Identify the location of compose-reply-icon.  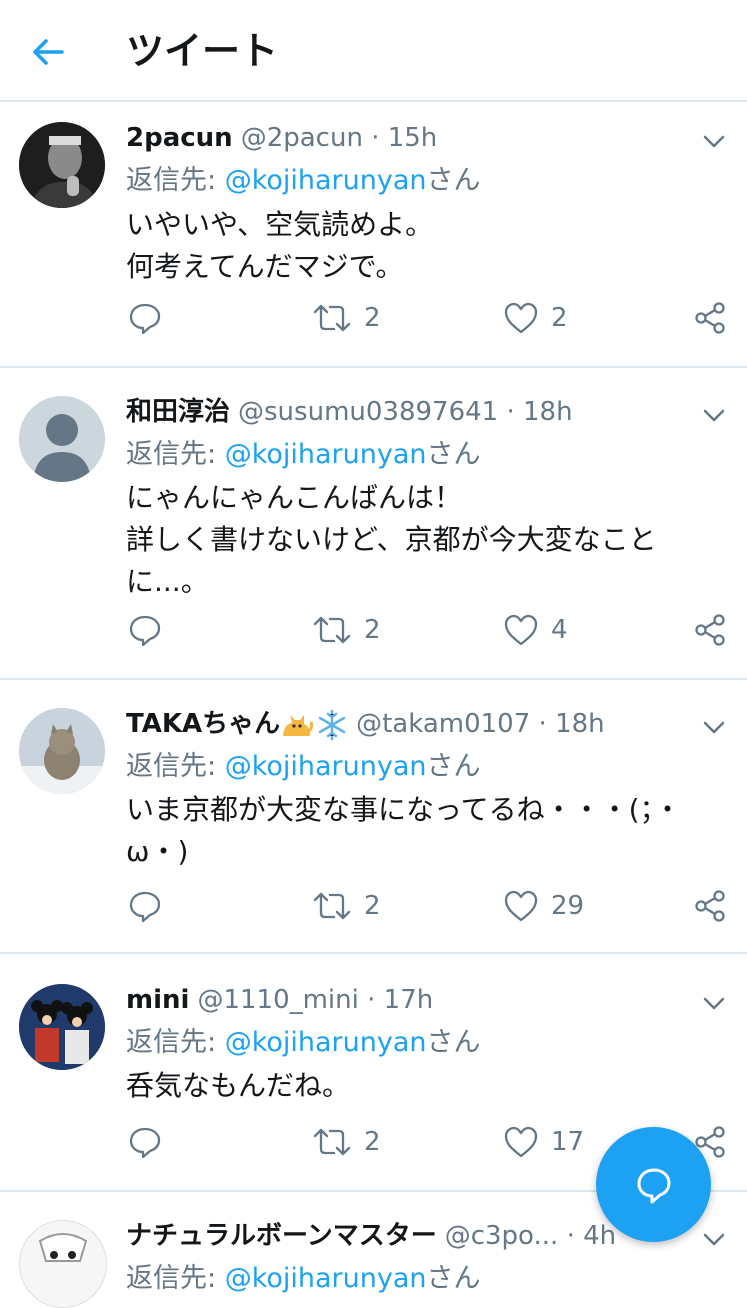
(653, 1185).